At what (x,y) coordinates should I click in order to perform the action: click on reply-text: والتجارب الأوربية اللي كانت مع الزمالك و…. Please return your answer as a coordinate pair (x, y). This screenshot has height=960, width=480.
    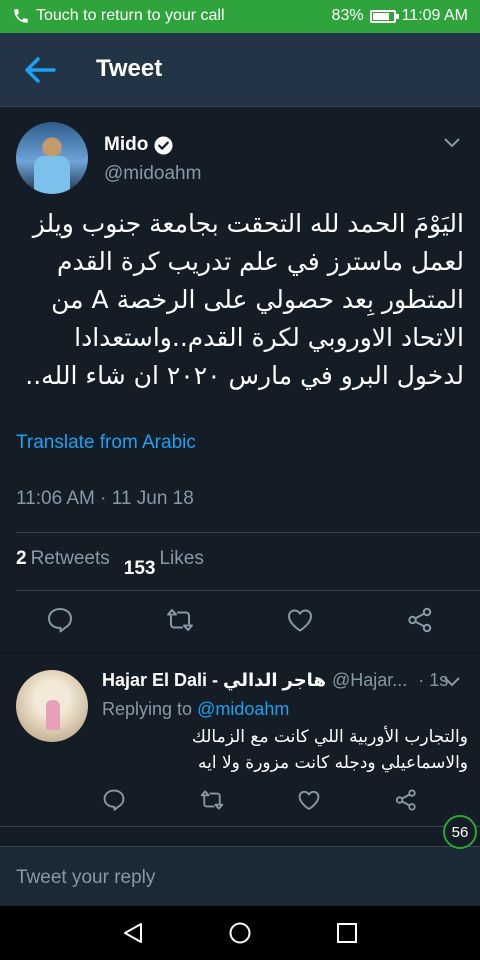
    Looking at the image, I should click on (329, 750).